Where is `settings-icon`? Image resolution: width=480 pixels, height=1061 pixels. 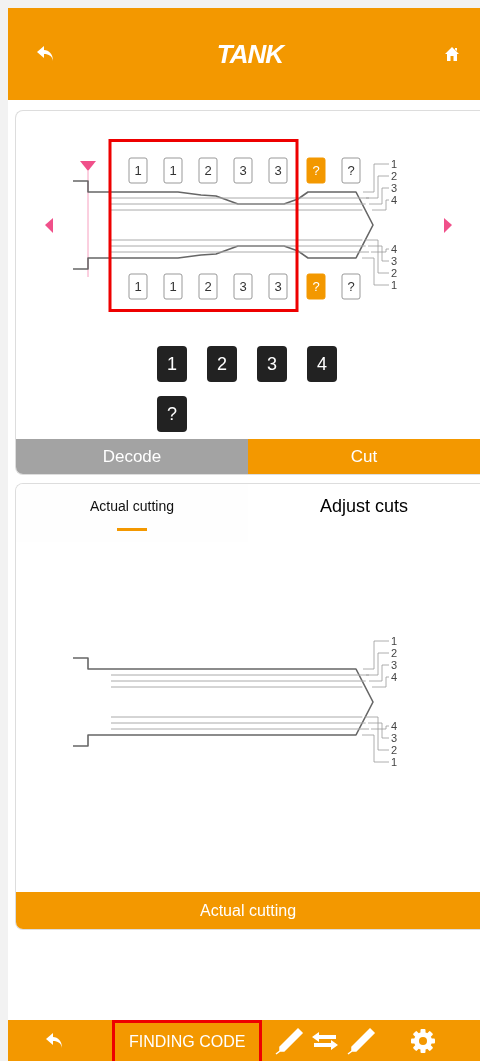 settings-icon is located at coordinates (423, 1040).